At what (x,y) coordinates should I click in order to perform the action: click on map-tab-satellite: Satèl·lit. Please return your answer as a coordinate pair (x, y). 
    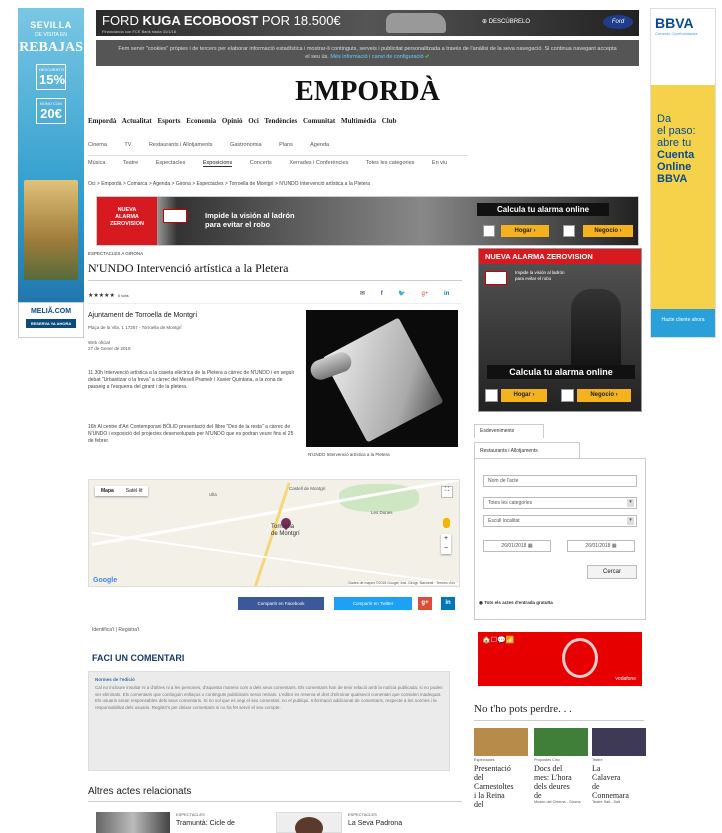
    Looking at the image, I should click on (134, 491).